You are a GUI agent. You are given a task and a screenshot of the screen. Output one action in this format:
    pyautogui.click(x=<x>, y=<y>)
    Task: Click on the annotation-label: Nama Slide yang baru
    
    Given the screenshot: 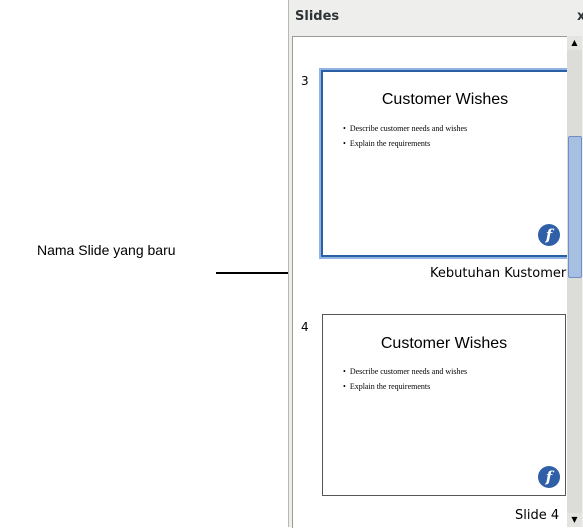 What is the action you would take?
    pyautogui.click(x=106, y=250)
    